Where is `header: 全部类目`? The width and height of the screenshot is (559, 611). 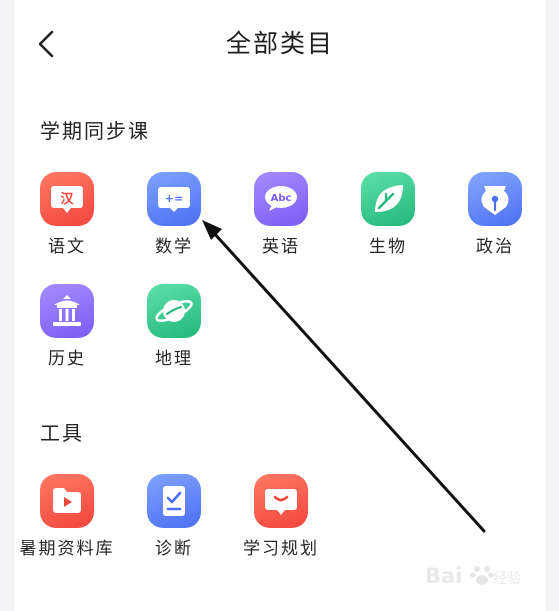
header: 全部类目 is located at coordinates (280, 45).